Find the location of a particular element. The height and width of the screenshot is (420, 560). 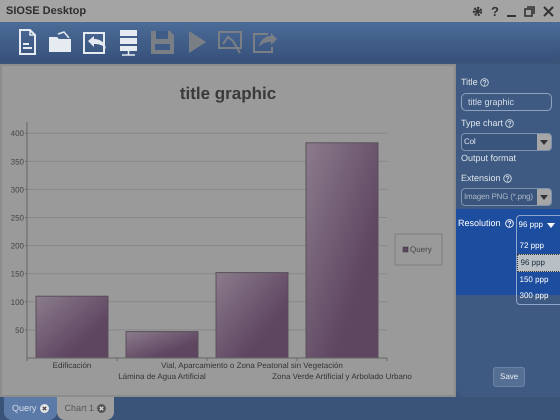

legend-label: Query is located at coordinates (421, 249).